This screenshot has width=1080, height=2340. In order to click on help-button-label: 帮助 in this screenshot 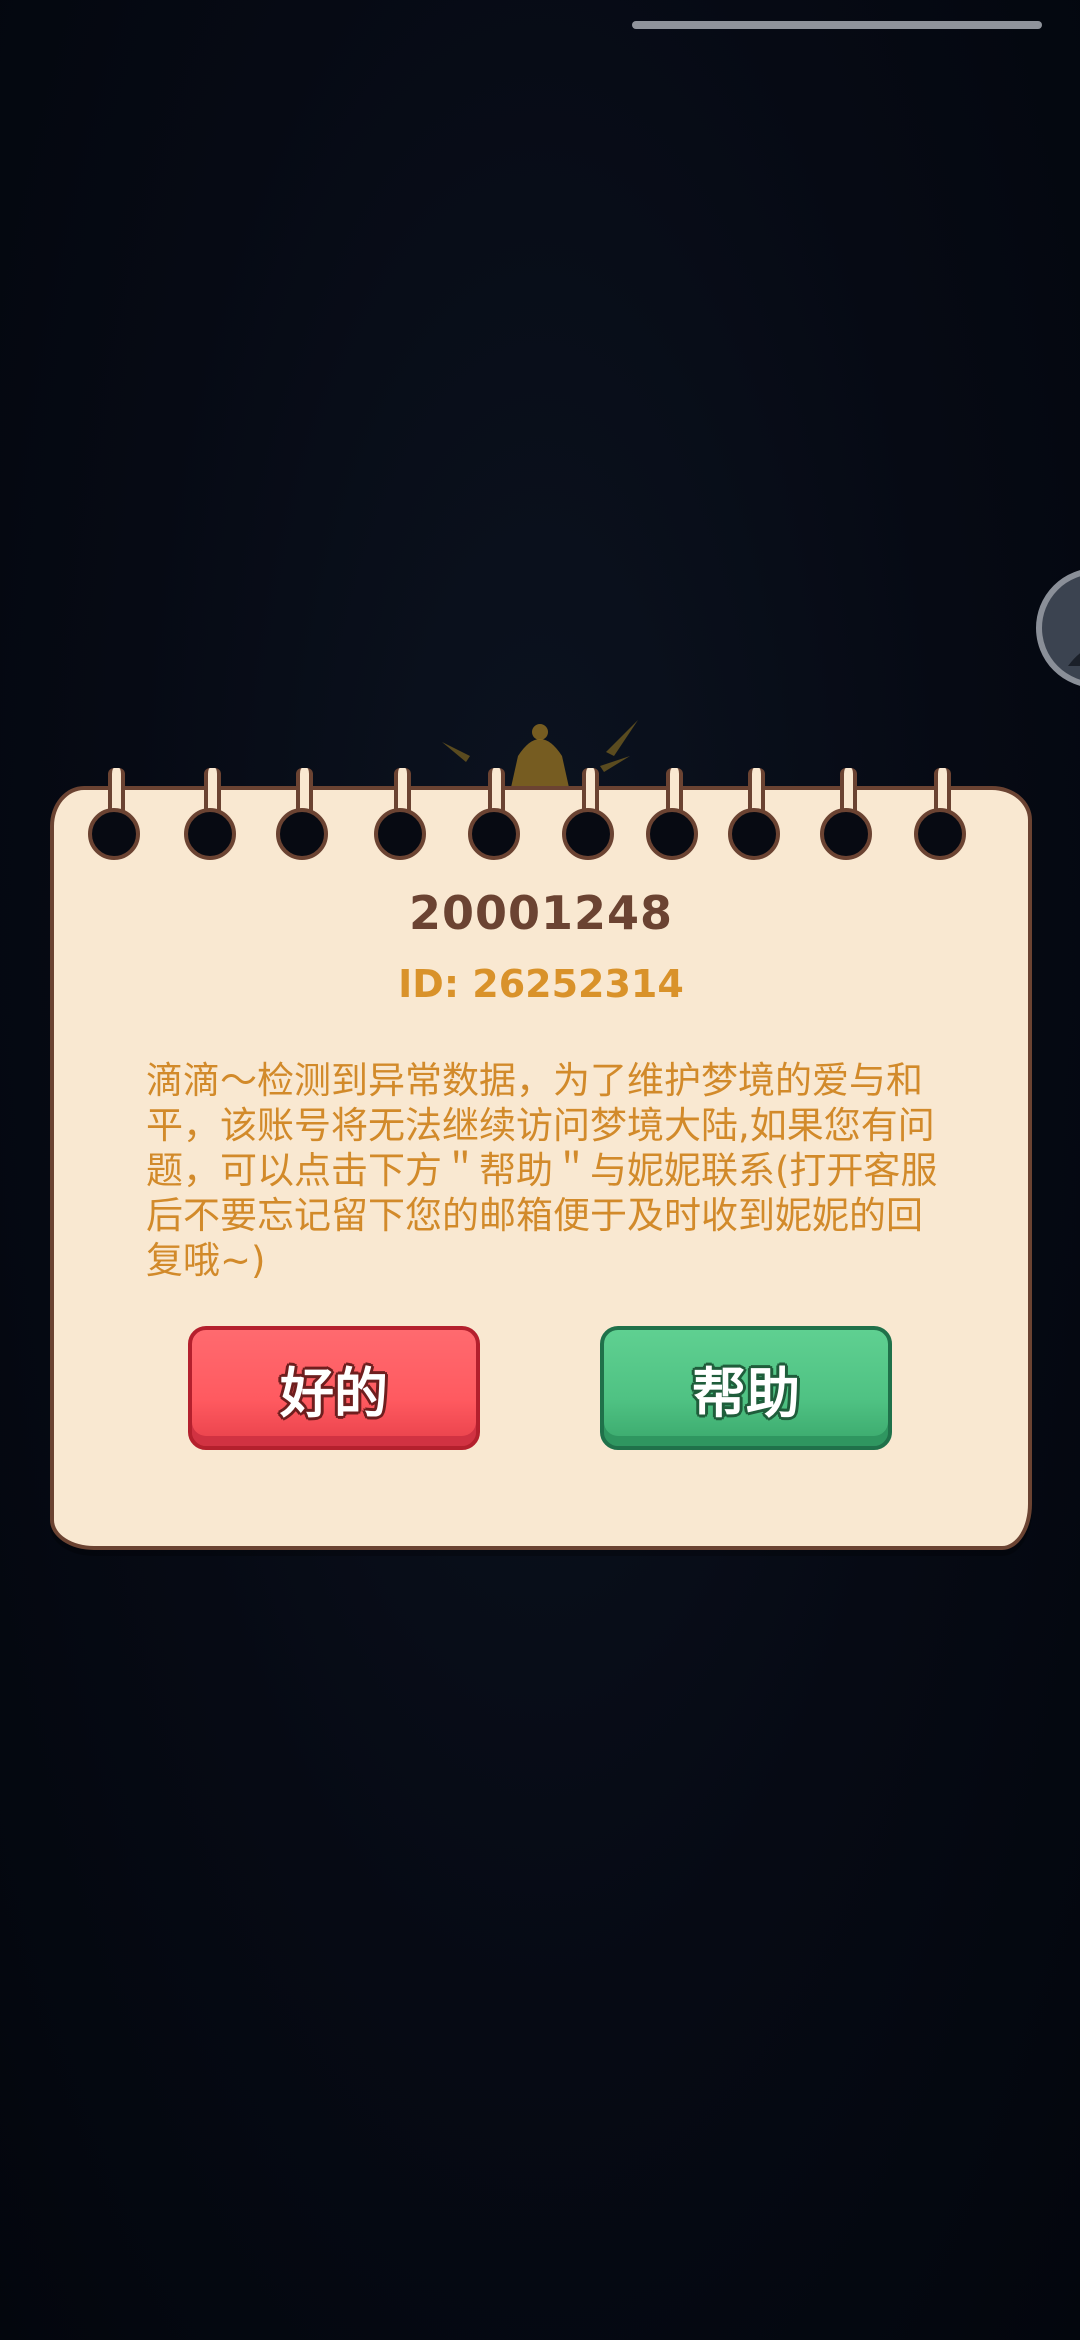, I will do `click(746, 1393)`.